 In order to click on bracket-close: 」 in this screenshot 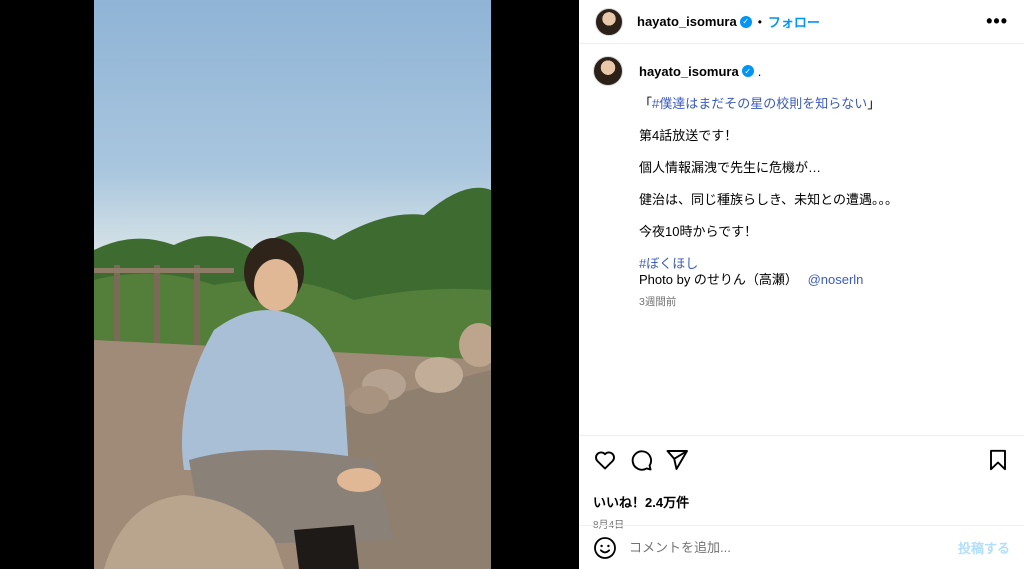, I will do `click(874, 103)`.